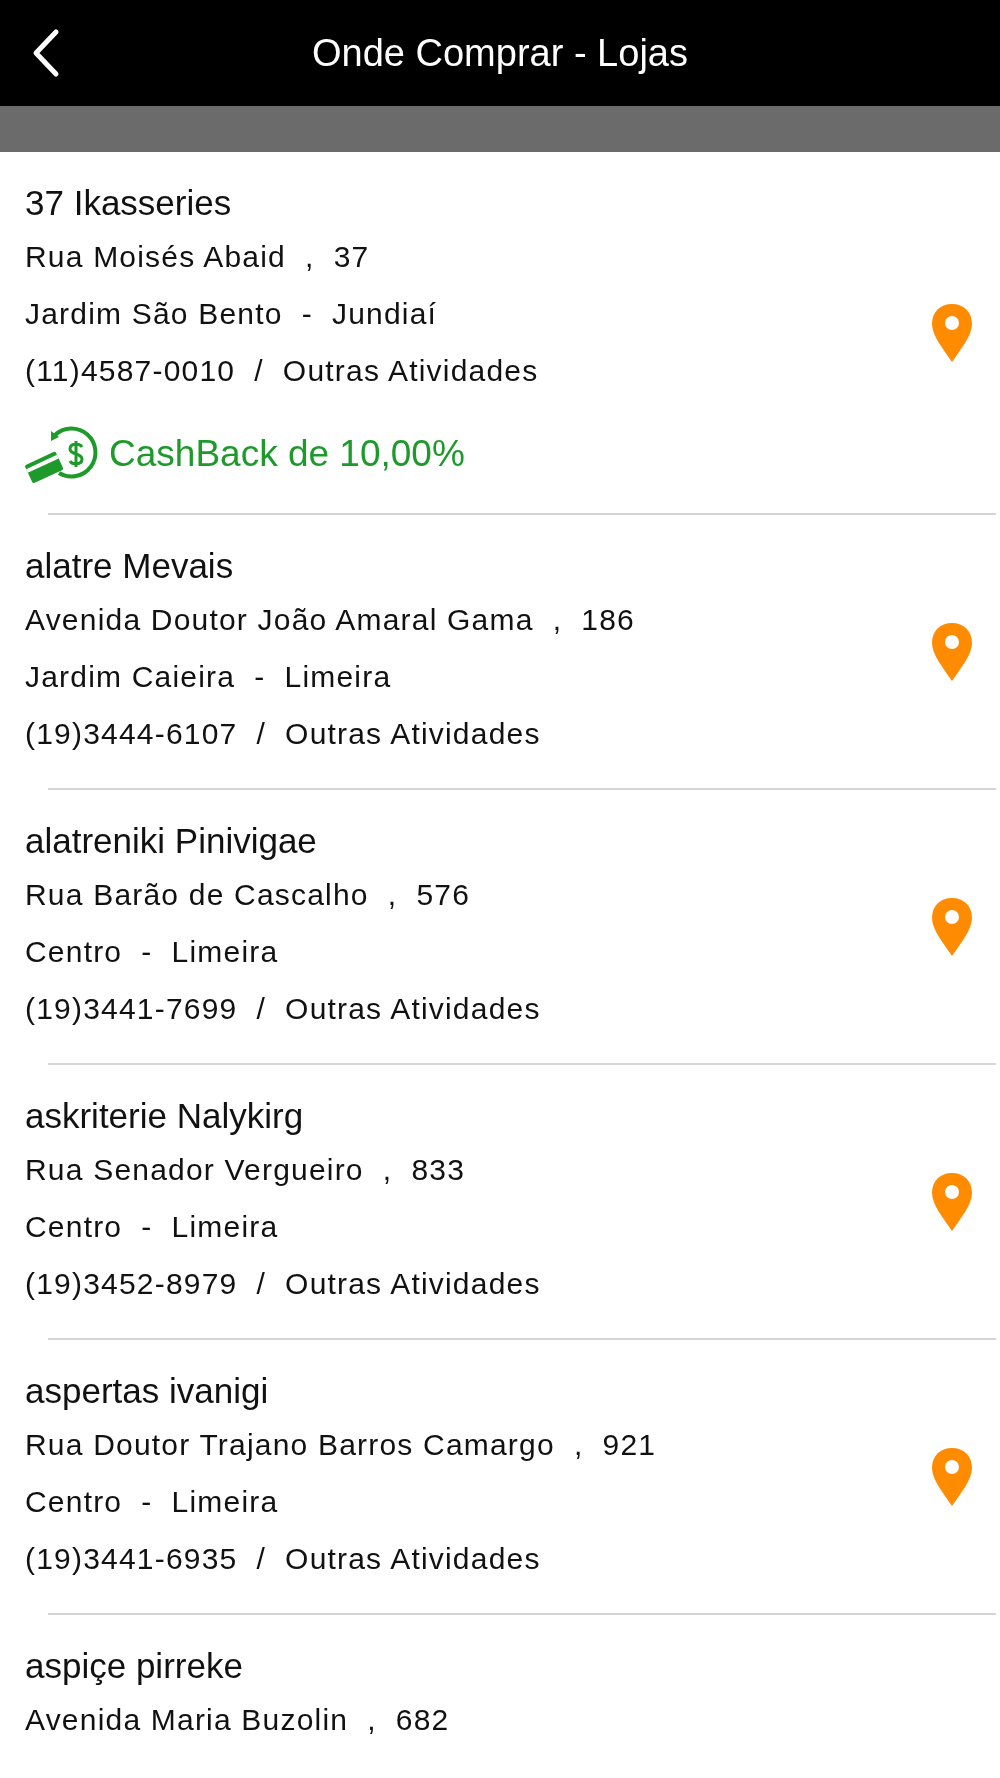 Image resolution: width=1000 pixels, height=1778 pixels. I want to click on store-contact: (19)3452-8979 / Outras Atividades, so click(283, 1283).